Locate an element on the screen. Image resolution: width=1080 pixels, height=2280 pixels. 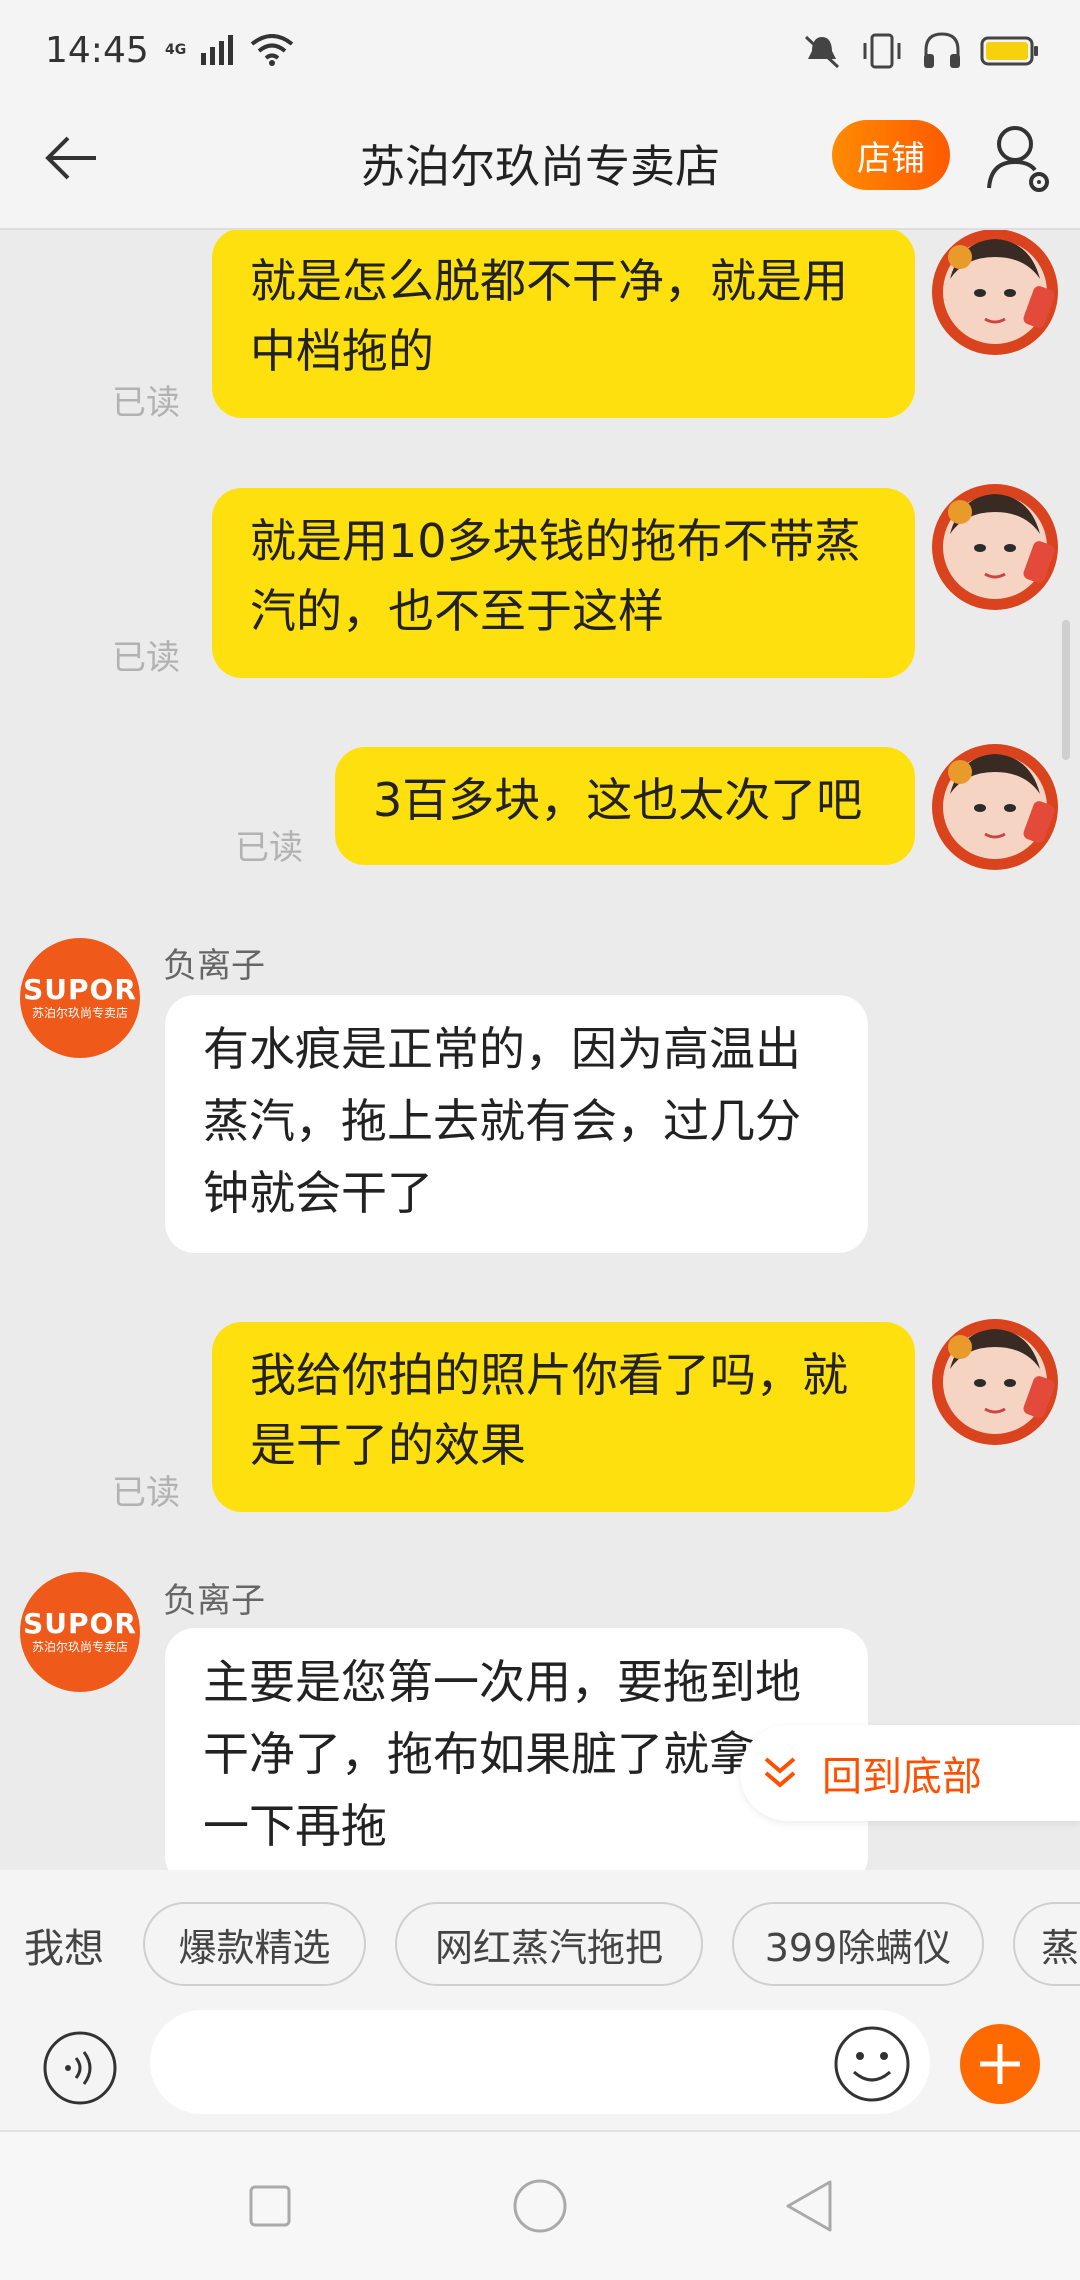
home-icon is located at coordinates (540, 2206).